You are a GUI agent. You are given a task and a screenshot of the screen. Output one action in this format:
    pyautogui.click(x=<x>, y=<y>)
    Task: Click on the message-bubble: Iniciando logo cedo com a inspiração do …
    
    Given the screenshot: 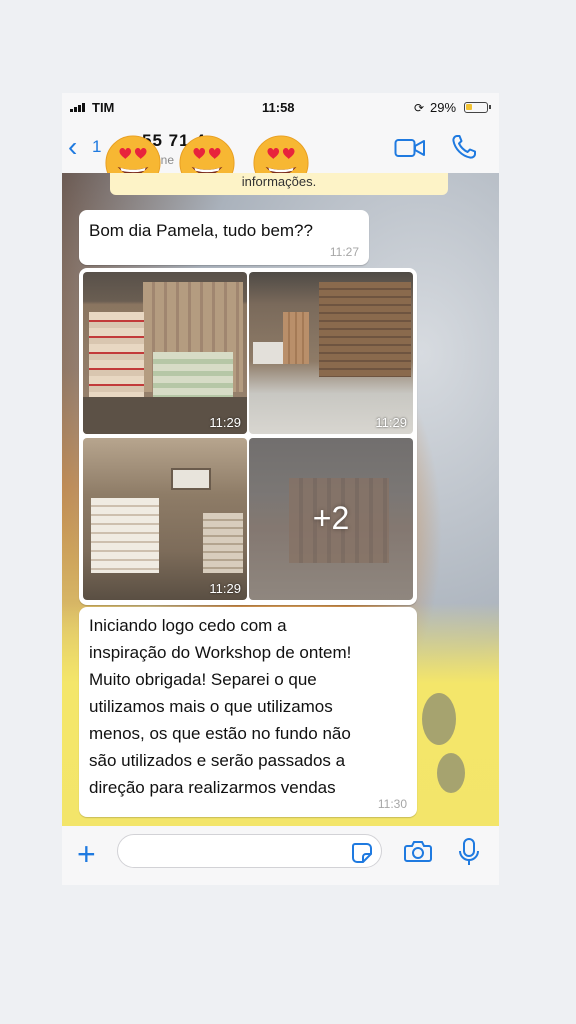 What is the action you would take?
    pyautogui.click(x=248, y=712)
    